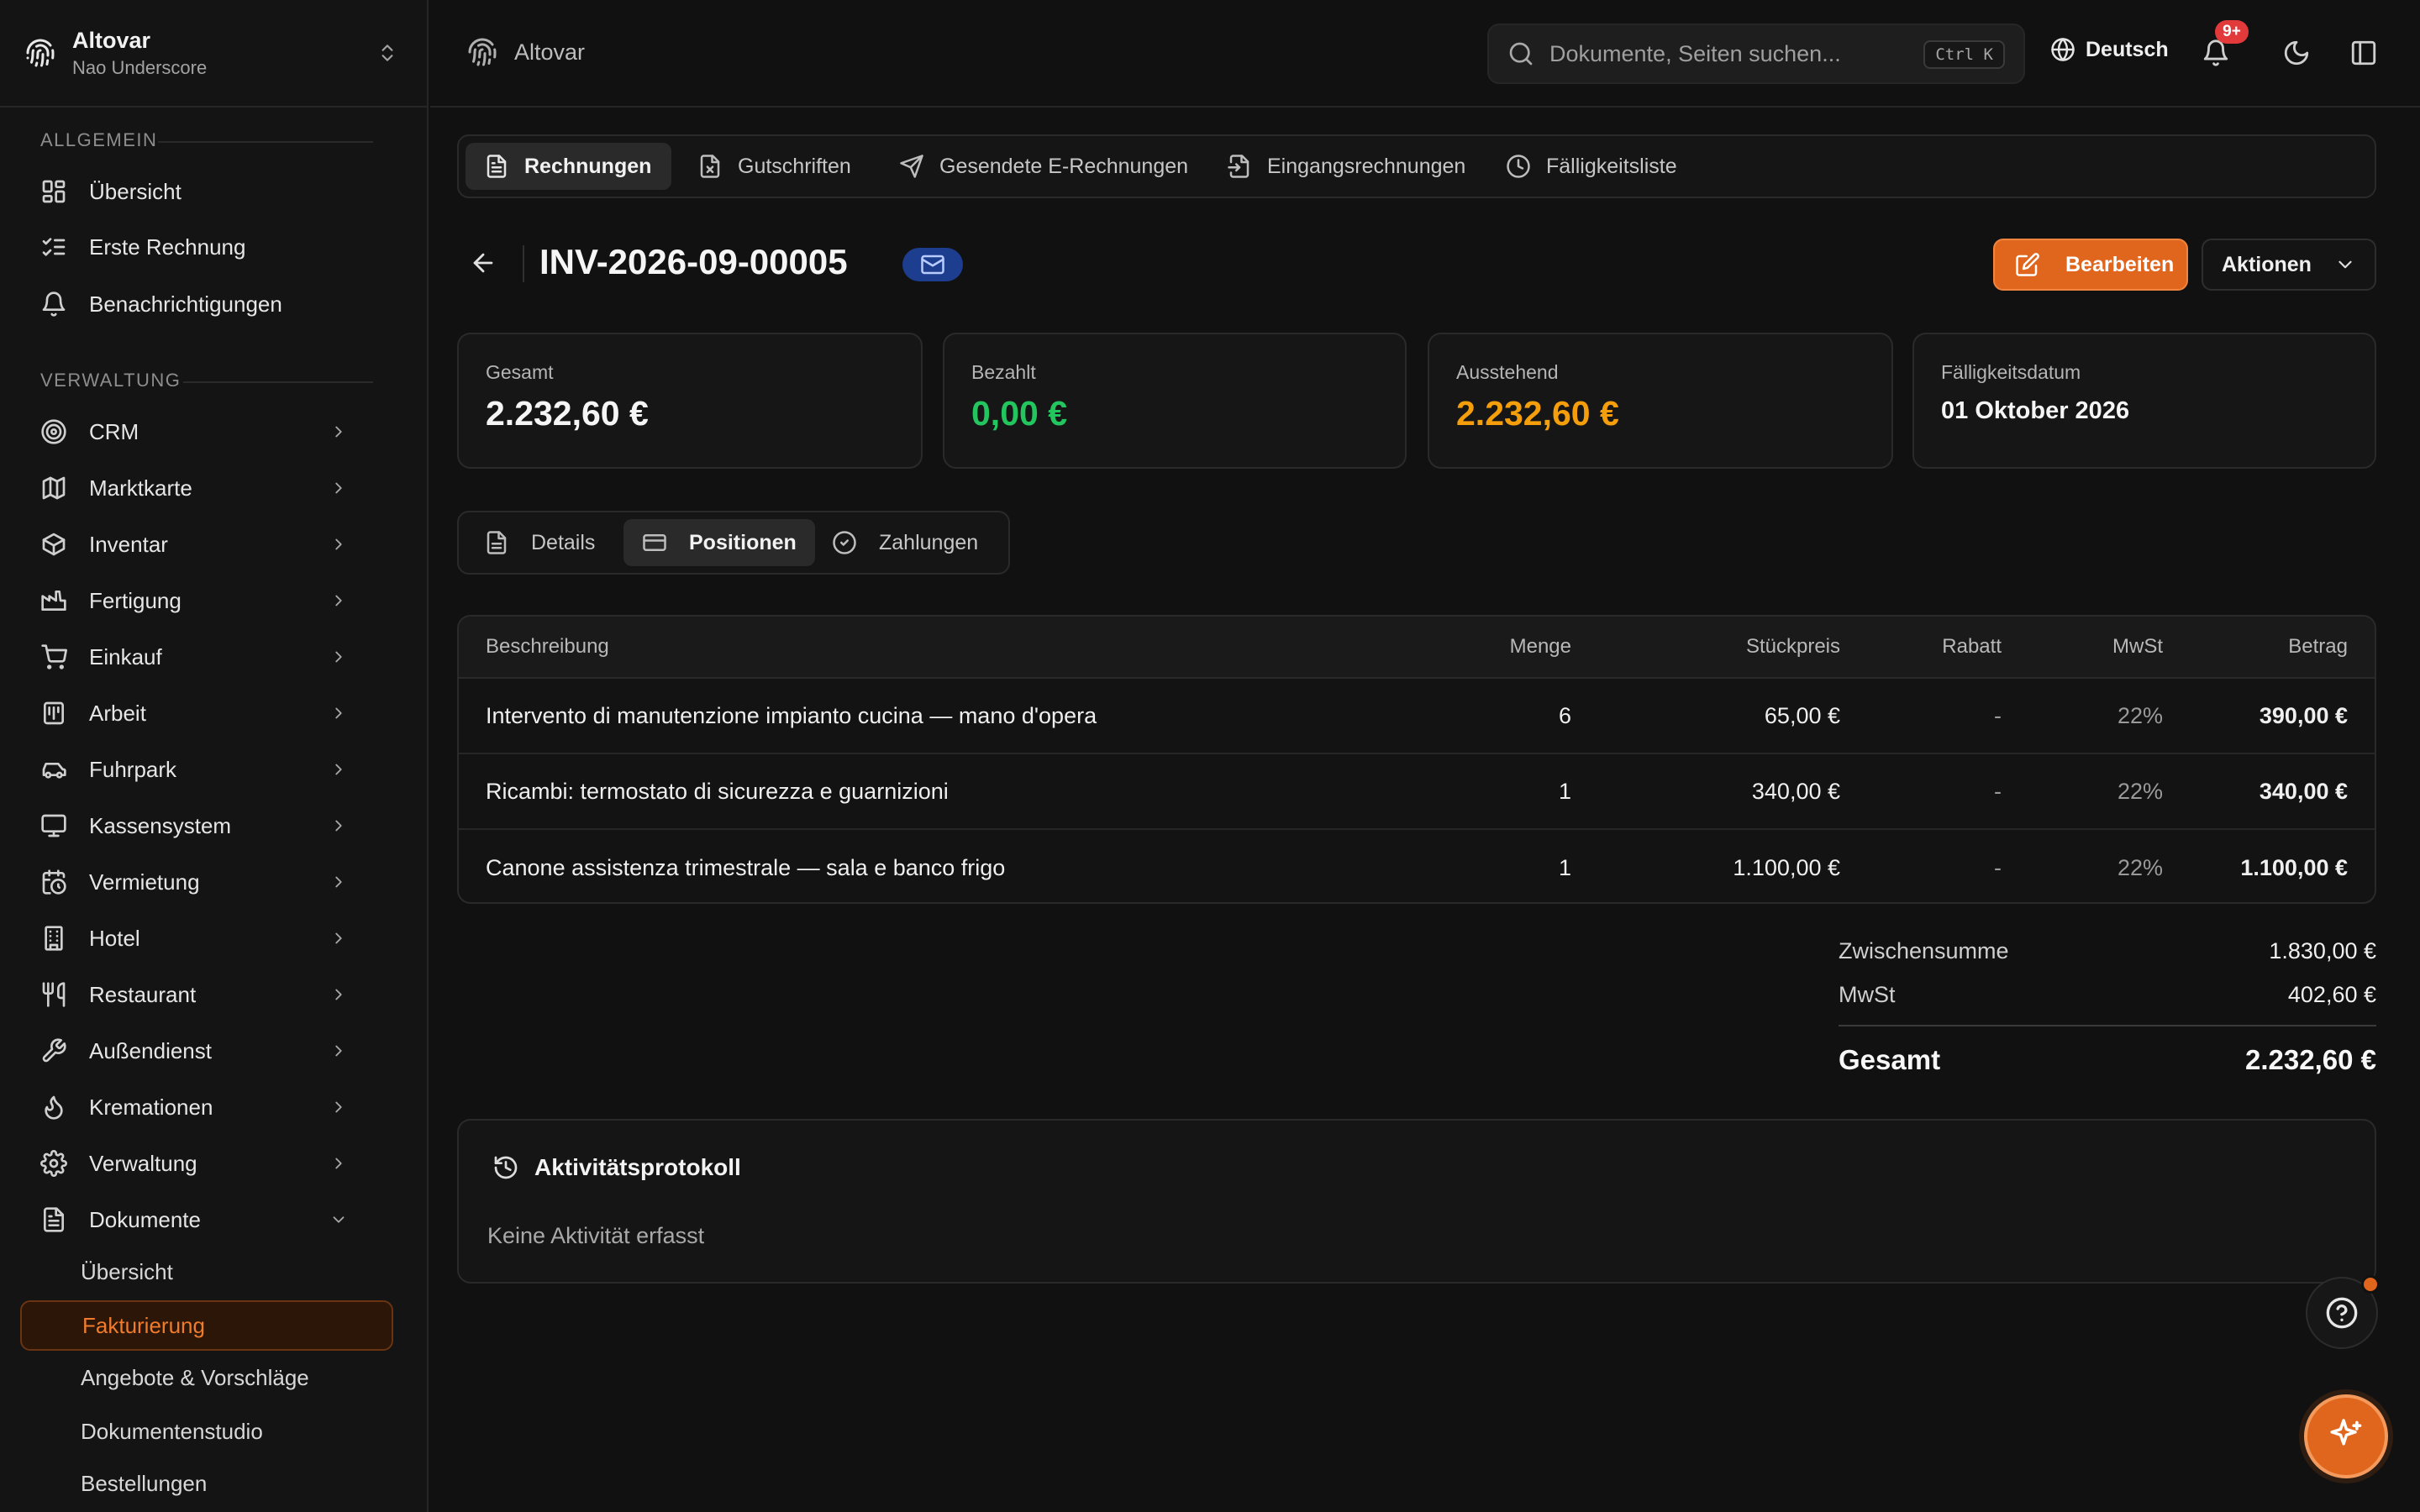 This screenshot has height=1512, width=2420. Describe the element at coordinates (1044, 166) in the screenshot. I see `tab-sent-e-invoices: Gesendete E-Rechnungen` at that location.